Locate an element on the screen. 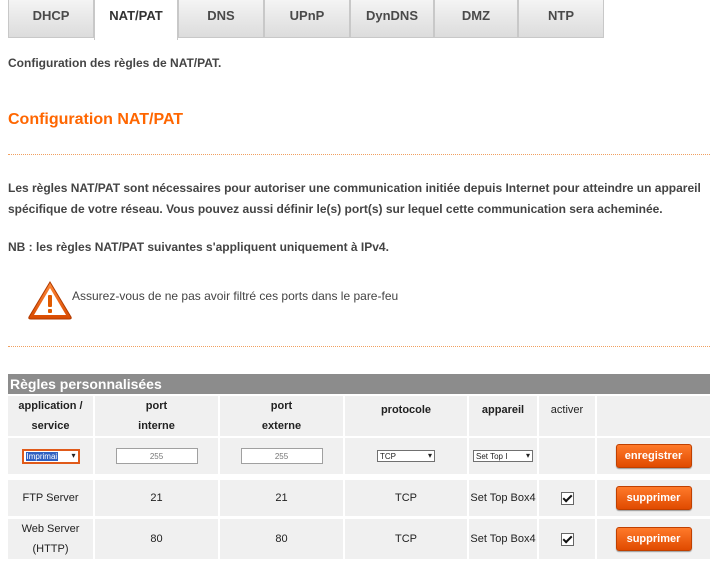 This screenshot has height=575, width=710. header-application: application / service is located at coordinates (50, 416).